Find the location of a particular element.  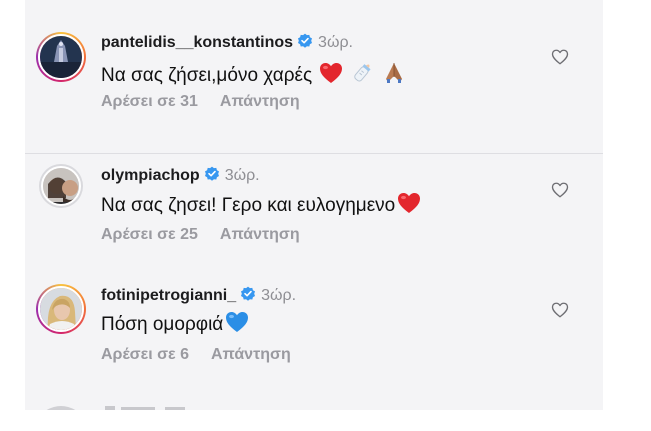

comment-header: pantelidis__konstantinos 3ώρ. is located at coordinates (227, 42).